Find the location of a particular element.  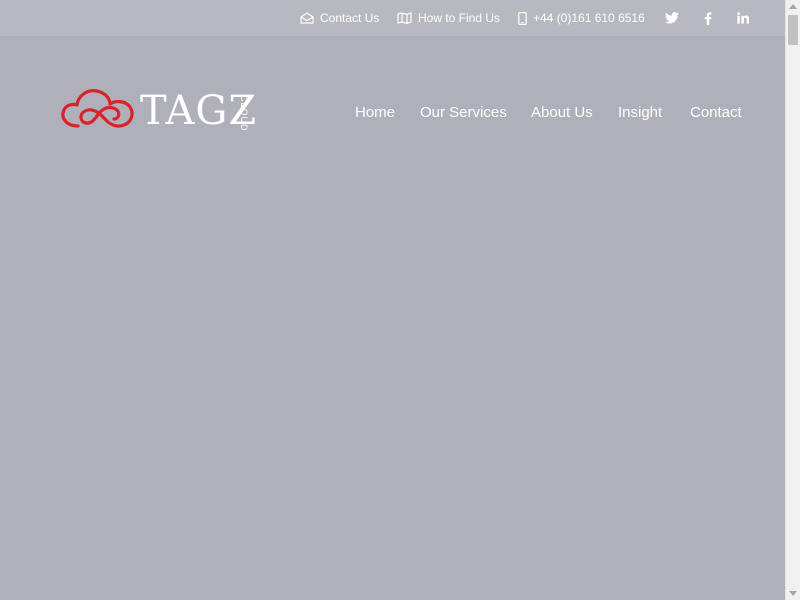

how-to-find-us-label: How to Find Us is located at coordinates (459, 18).